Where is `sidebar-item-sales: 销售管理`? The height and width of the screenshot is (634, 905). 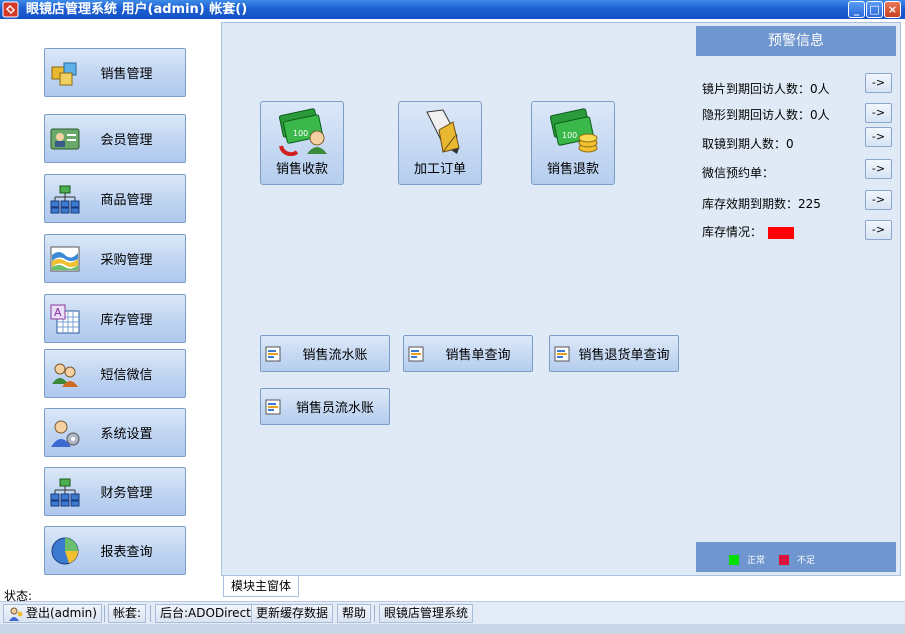
sidebar-item-sales: 销售管理 is located at coordinates (115, 72).